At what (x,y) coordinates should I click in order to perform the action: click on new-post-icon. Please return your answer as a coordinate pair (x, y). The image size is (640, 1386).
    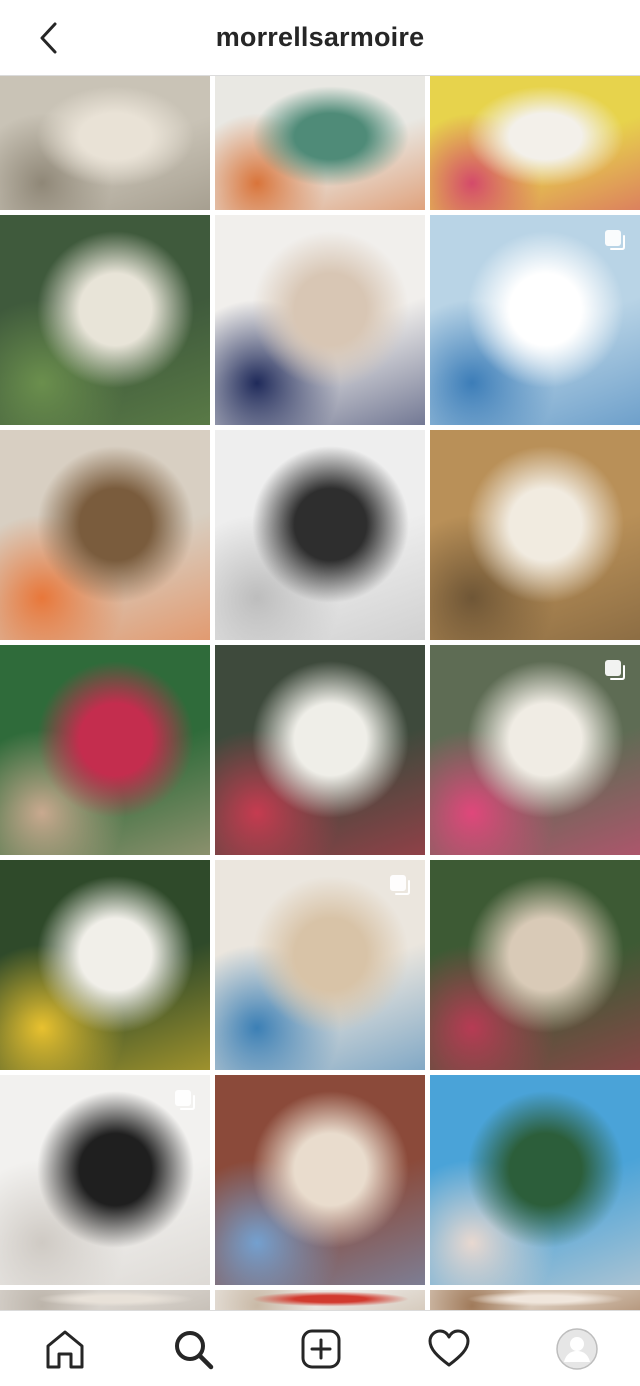
    Looking at the image, I should click on (321, 1349).